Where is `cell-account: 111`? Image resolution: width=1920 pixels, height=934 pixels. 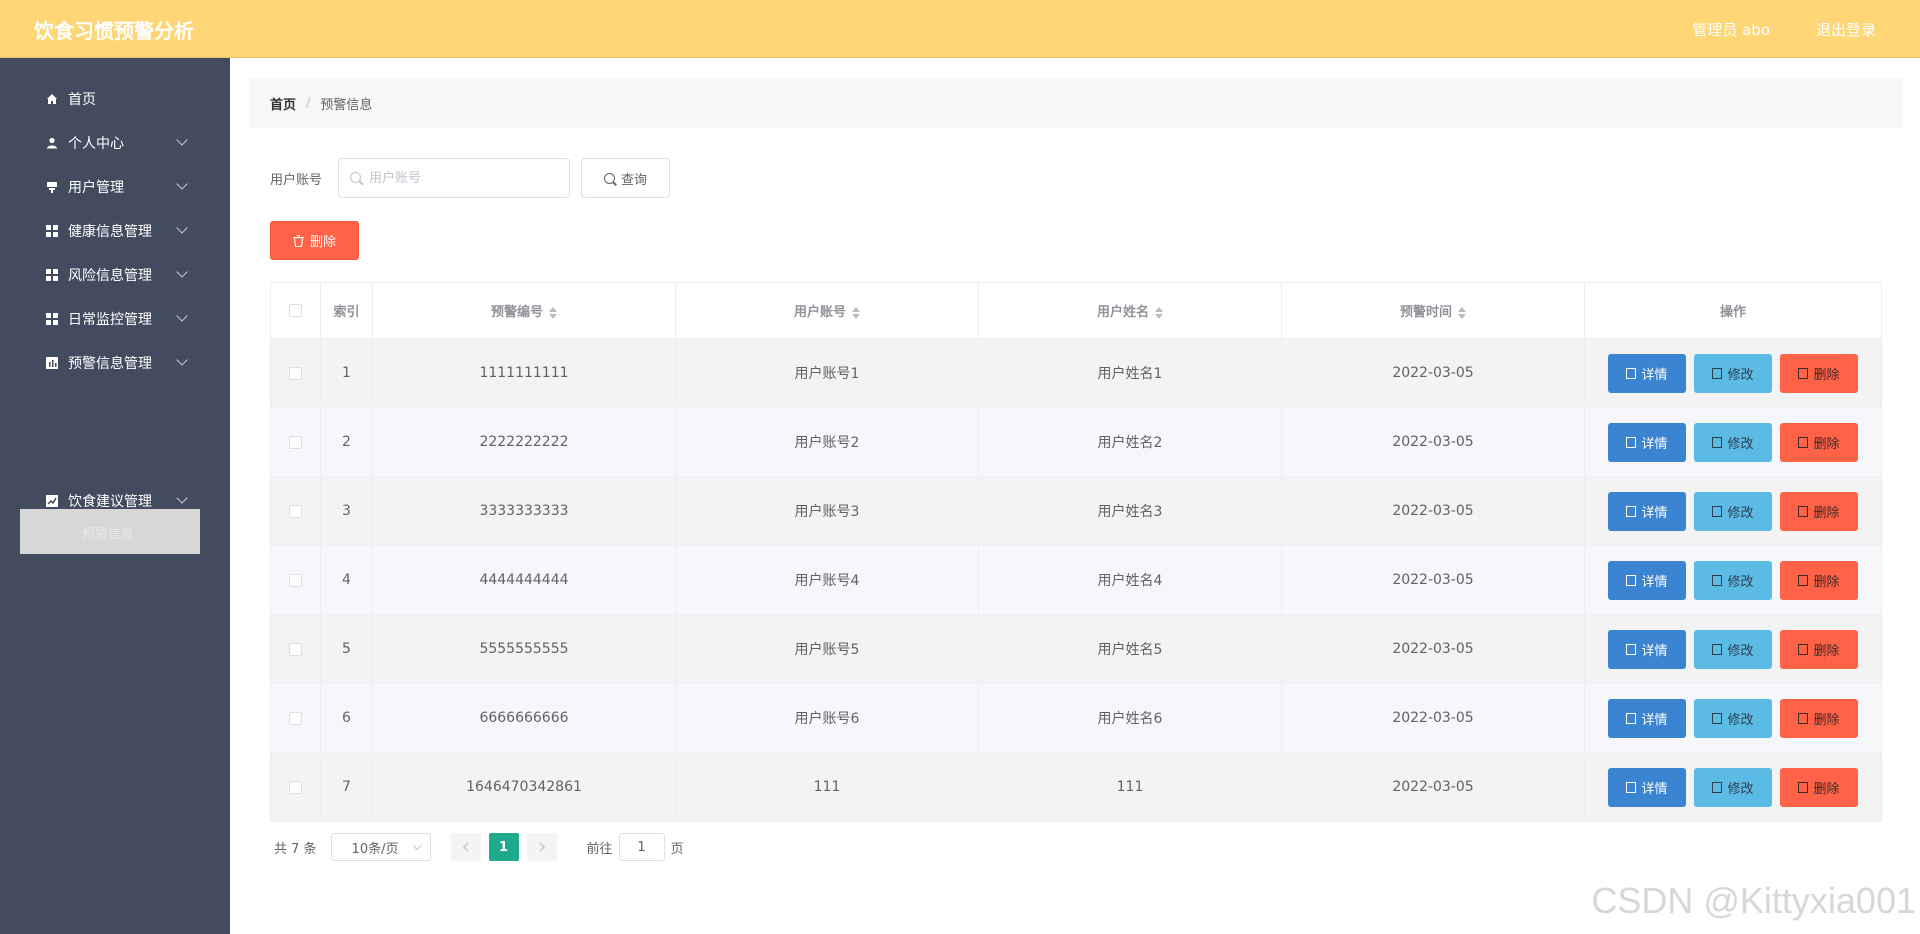 cell-account: 111 is located at coordinates (827, 787).